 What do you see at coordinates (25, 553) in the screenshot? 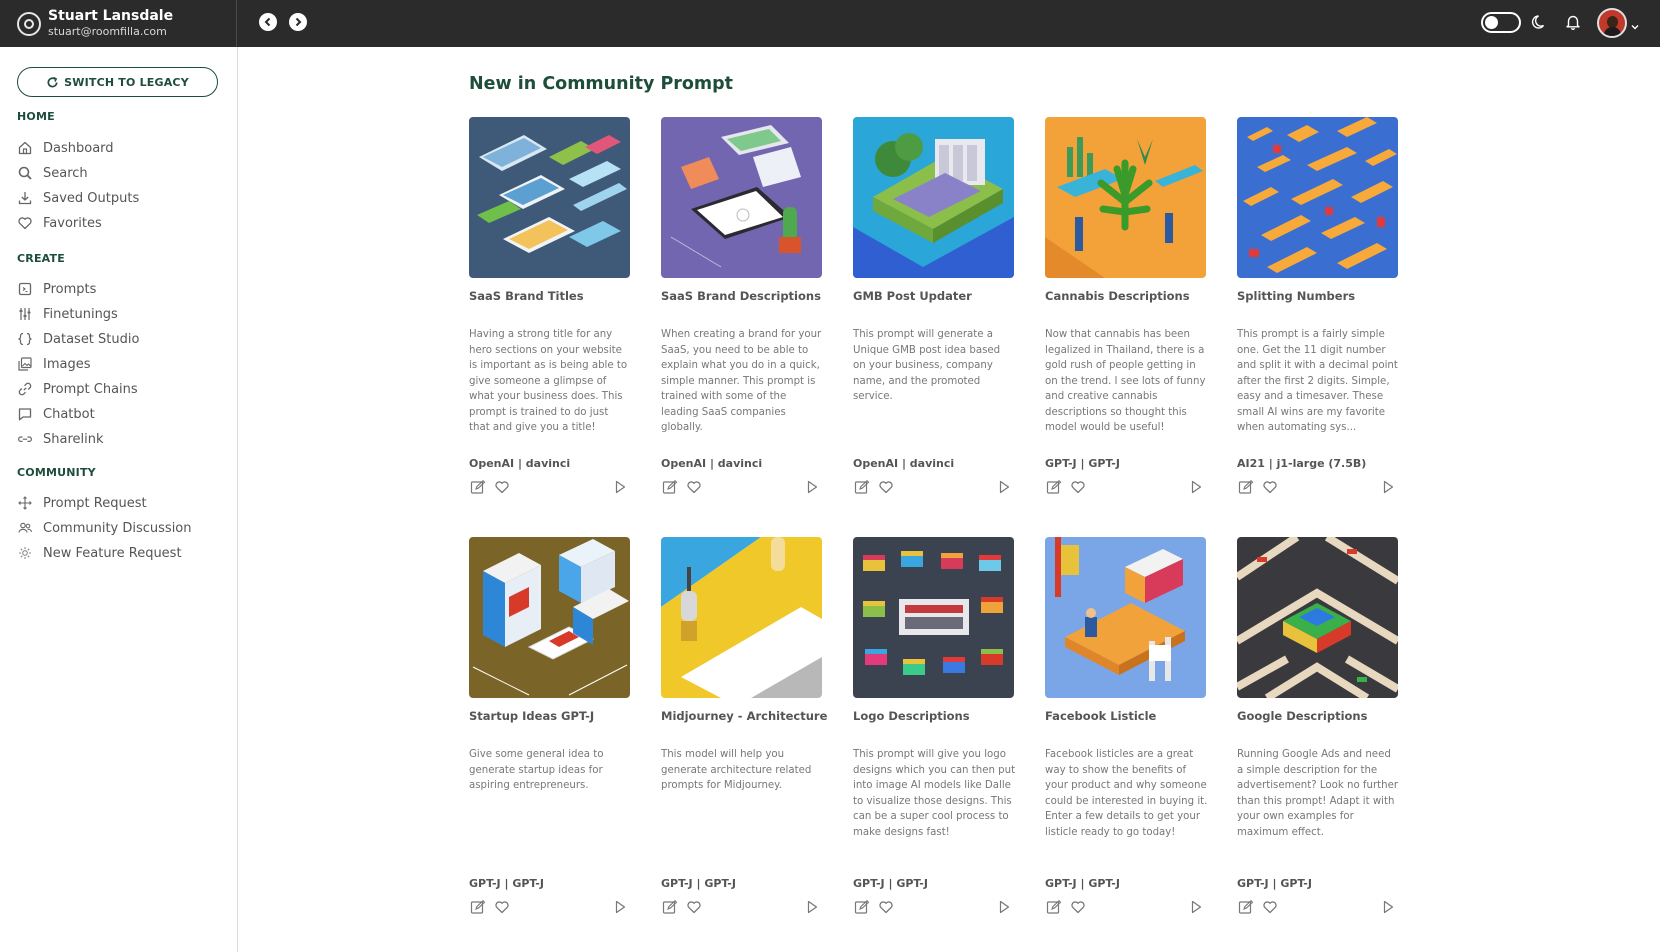
I see `sparkle-icon` at bounding box center [25, 553].